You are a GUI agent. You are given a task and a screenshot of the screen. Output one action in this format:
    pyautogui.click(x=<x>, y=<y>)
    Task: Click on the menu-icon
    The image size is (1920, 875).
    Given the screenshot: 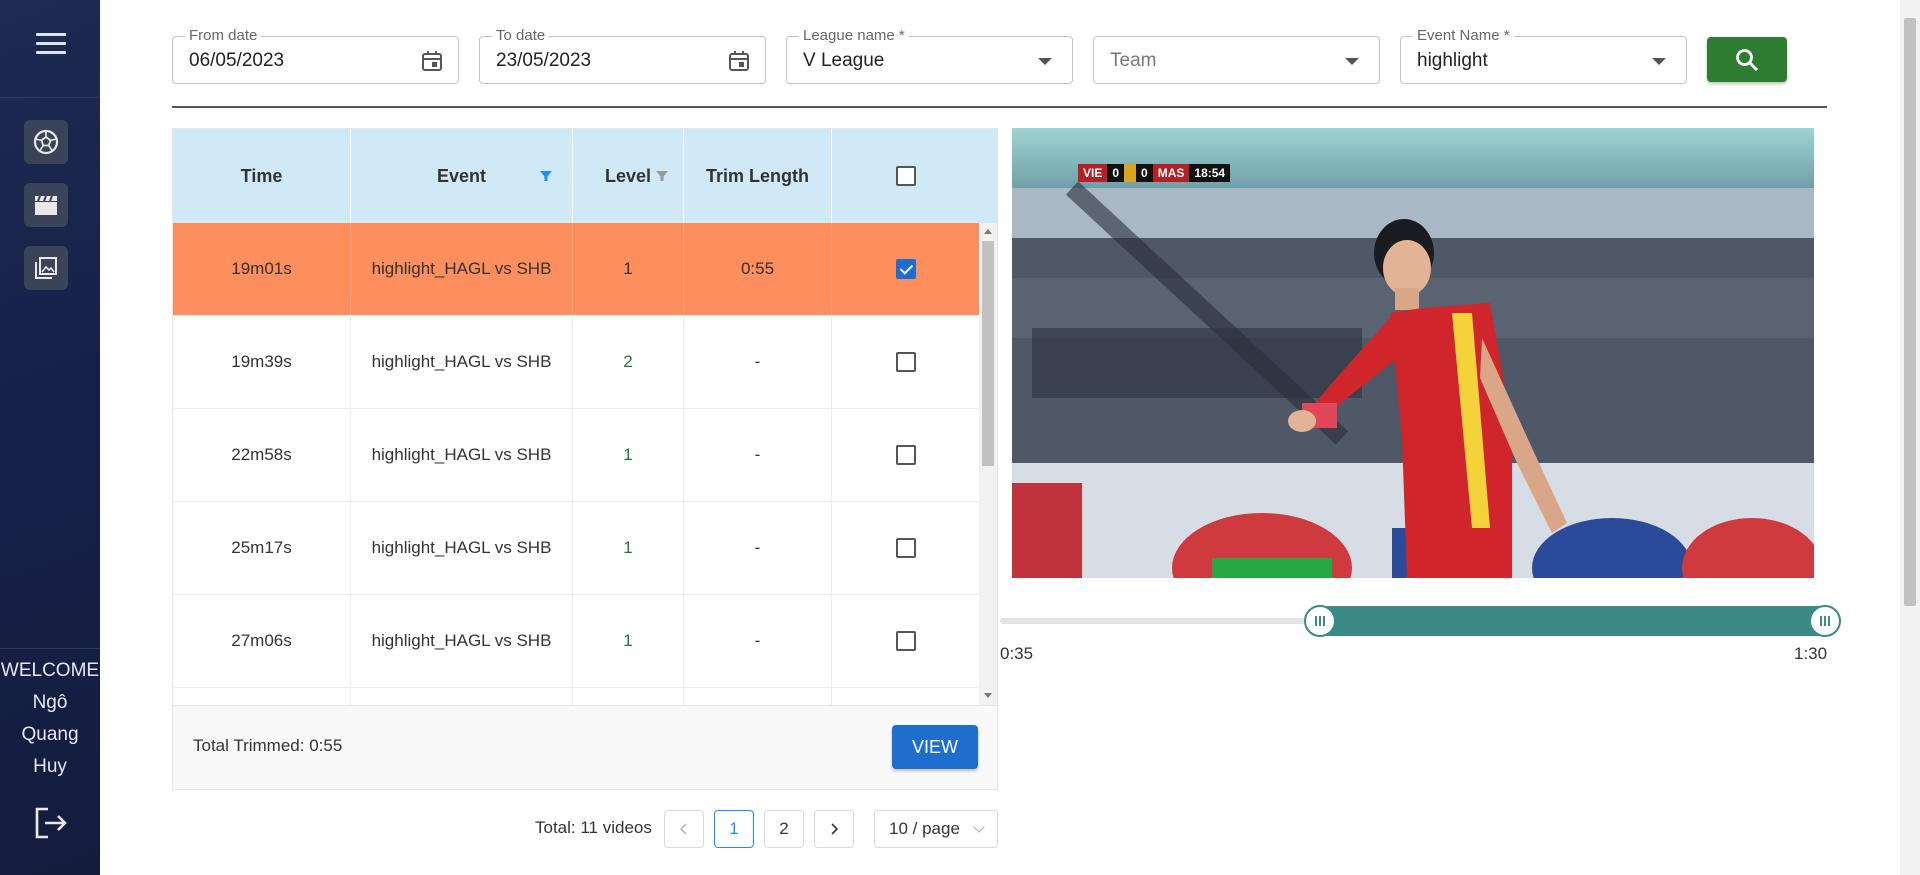 What is the action you would take?
    pyautogui.click(x=51, y=45)
    